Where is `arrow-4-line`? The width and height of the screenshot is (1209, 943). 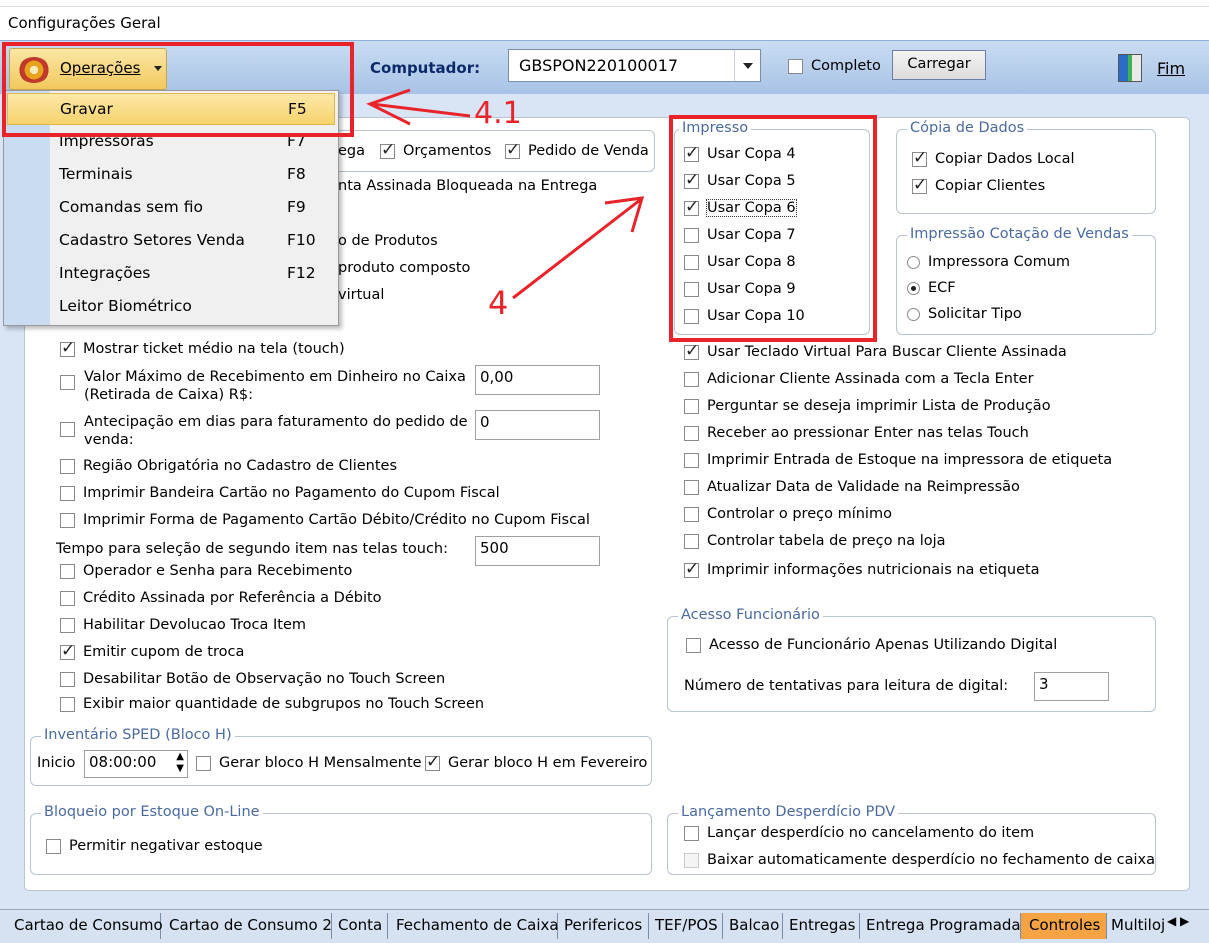 arrow-4-line is located at coordinates (576, 249).